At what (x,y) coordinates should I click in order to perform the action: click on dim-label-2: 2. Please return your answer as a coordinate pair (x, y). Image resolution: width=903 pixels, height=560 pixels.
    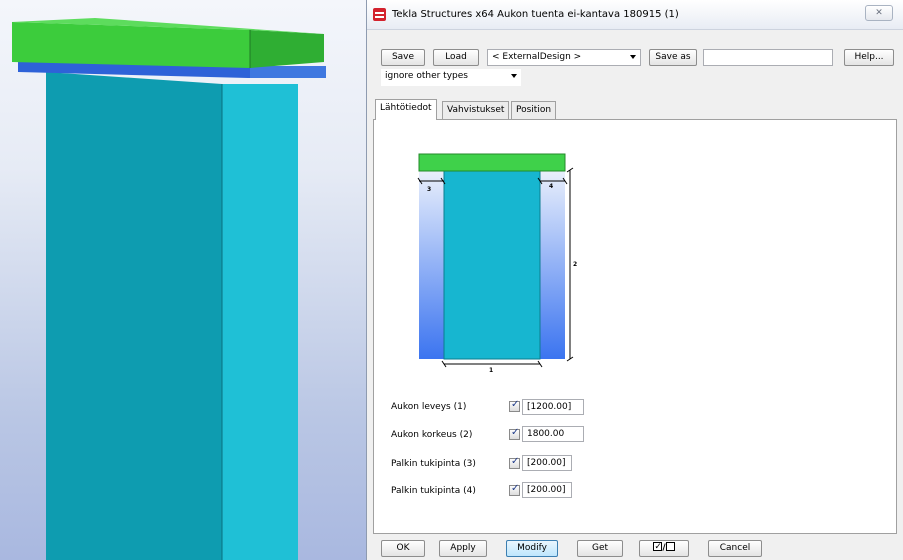
    Looking at the image, I should click on (575, 264).